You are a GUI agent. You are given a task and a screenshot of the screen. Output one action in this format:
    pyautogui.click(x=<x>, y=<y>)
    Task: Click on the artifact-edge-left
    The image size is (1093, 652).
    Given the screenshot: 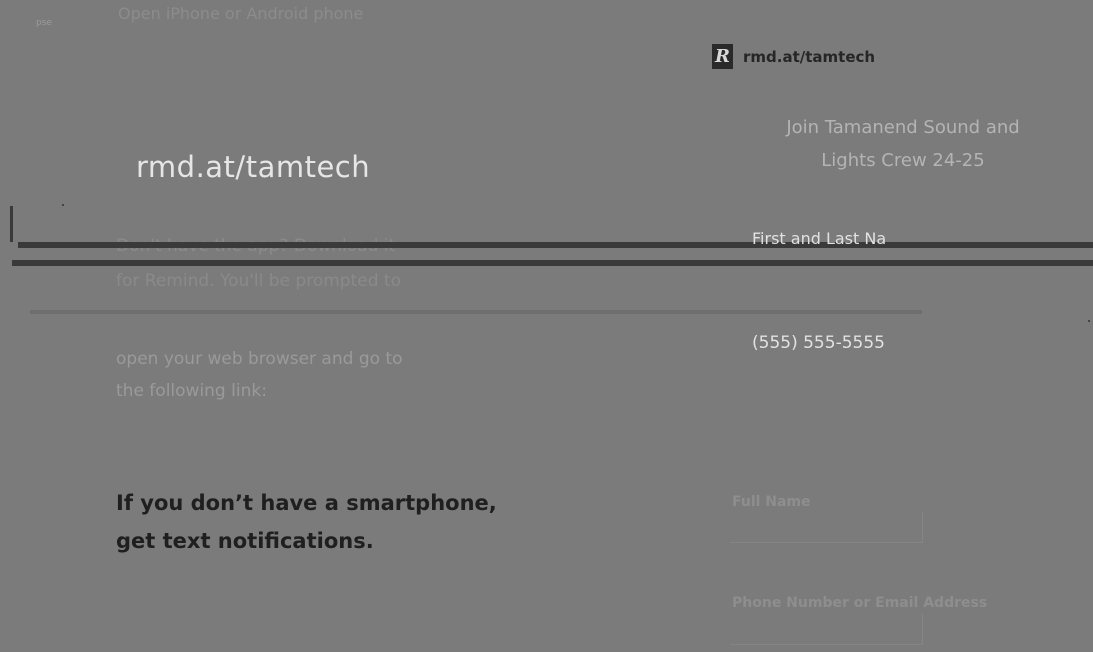 What is the action you would take?
    pyautogui.click(x=11, y=224)
    